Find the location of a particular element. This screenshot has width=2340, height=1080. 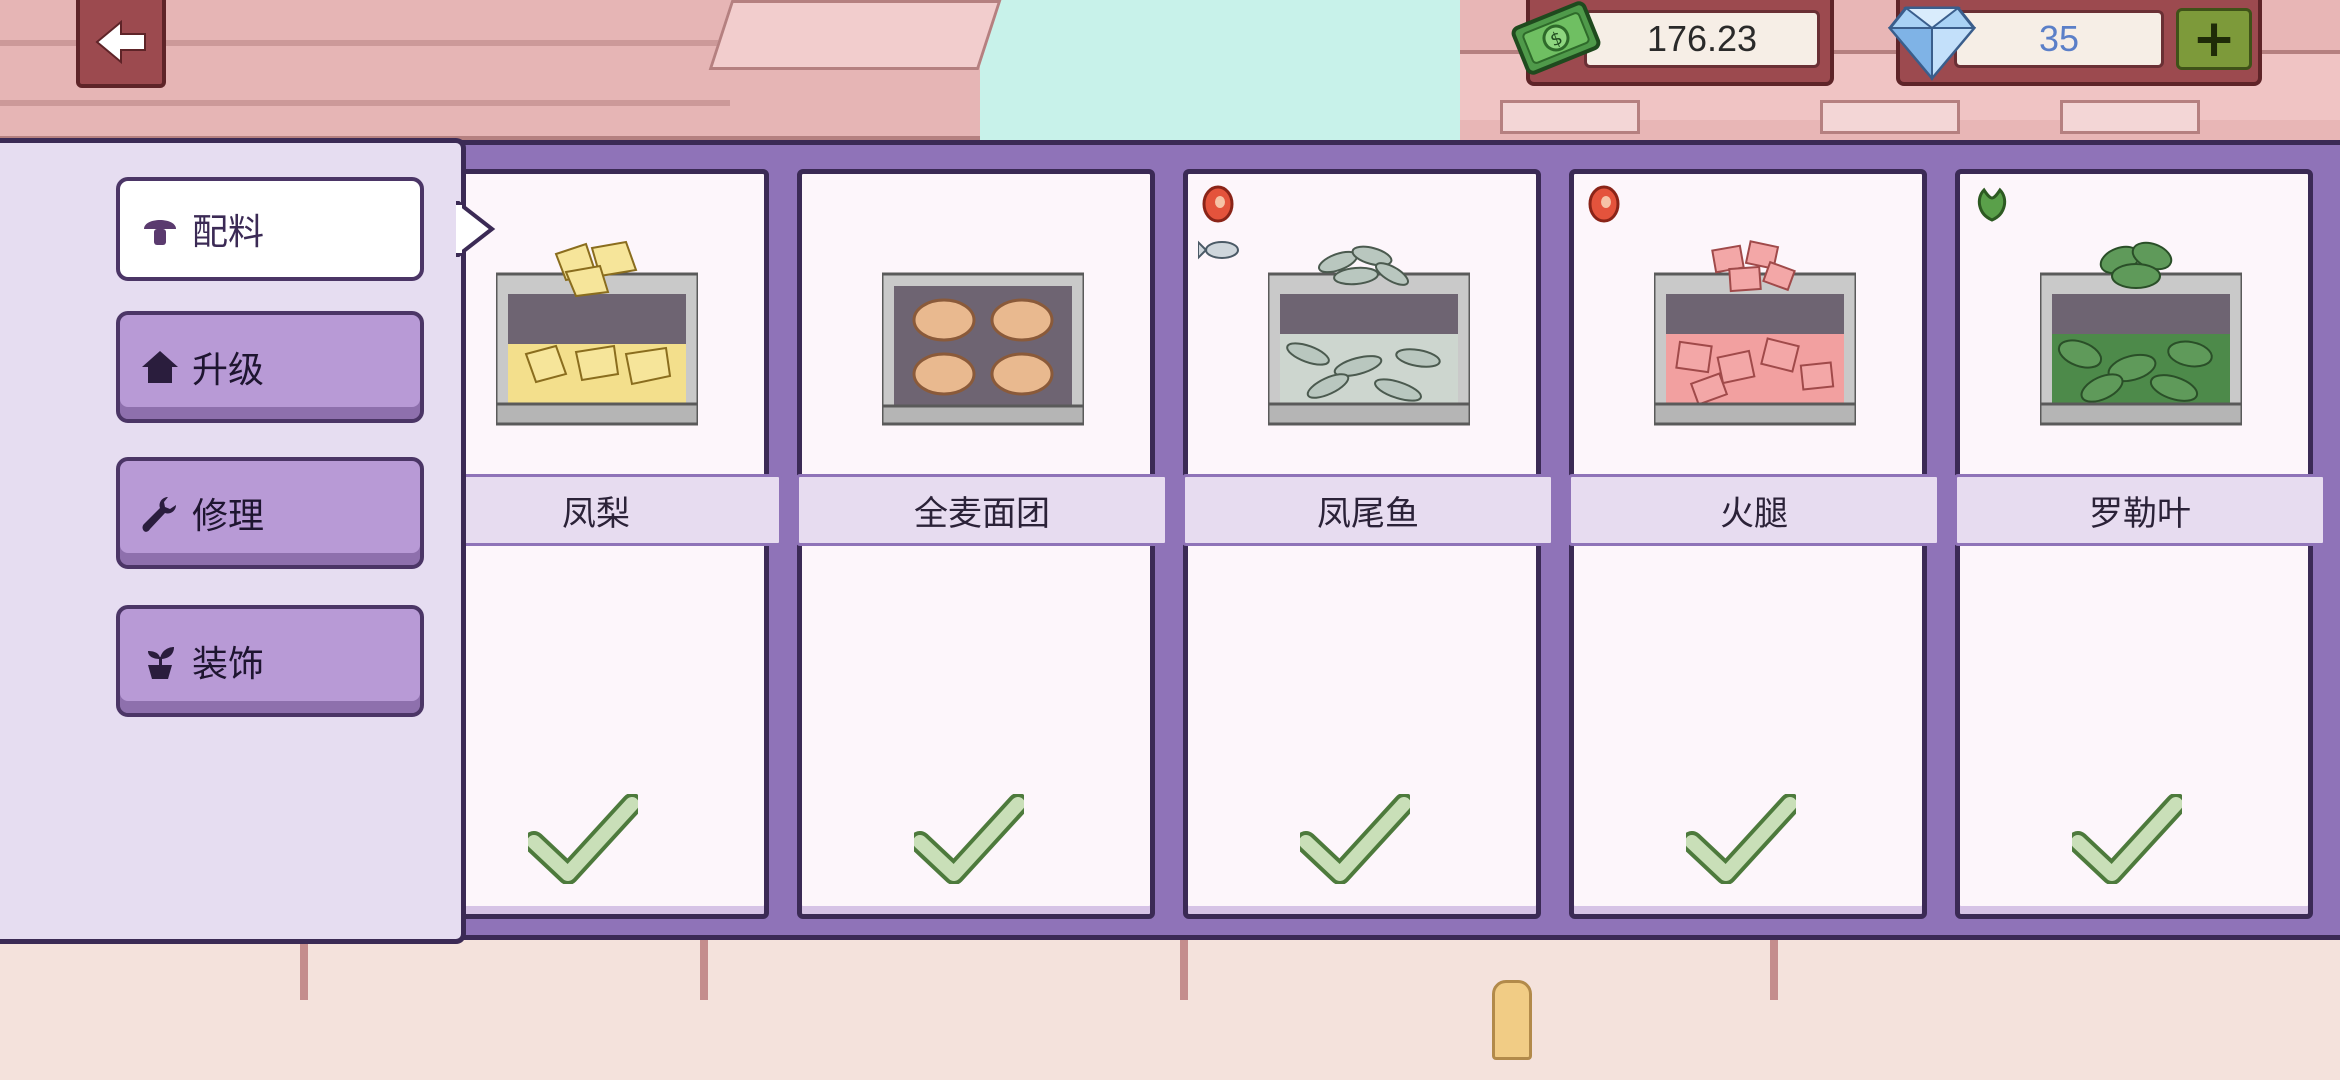

ingredient-name: 火腿 is located at coordinates (1754, 510).